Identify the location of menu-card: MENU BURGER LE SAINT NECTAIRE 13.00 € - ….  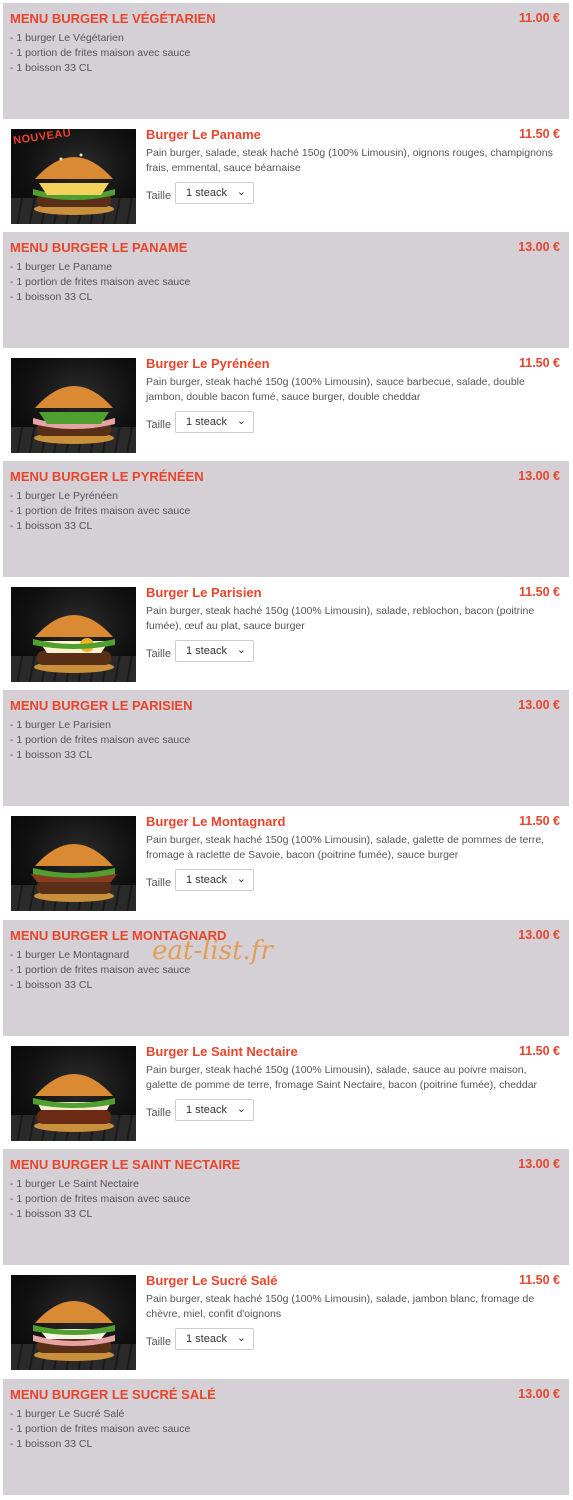
(286, 1207).